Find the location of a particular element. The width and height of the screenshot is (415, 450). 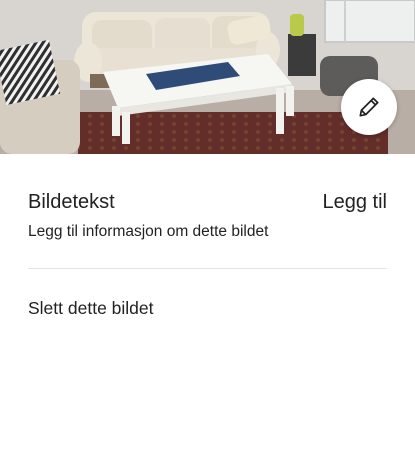

caption-row: Bildetekst Legg til is located at coordinates (207, 202).